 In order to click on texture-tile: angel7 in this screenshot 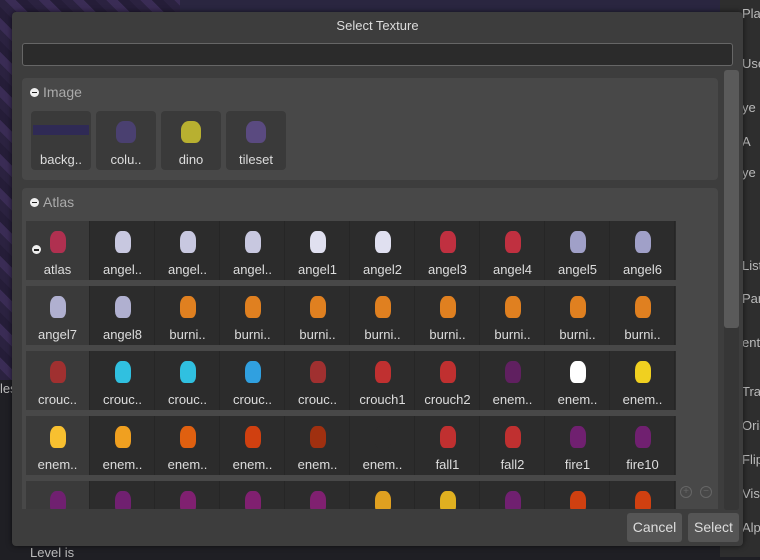, I will do `click(58, 315)`.